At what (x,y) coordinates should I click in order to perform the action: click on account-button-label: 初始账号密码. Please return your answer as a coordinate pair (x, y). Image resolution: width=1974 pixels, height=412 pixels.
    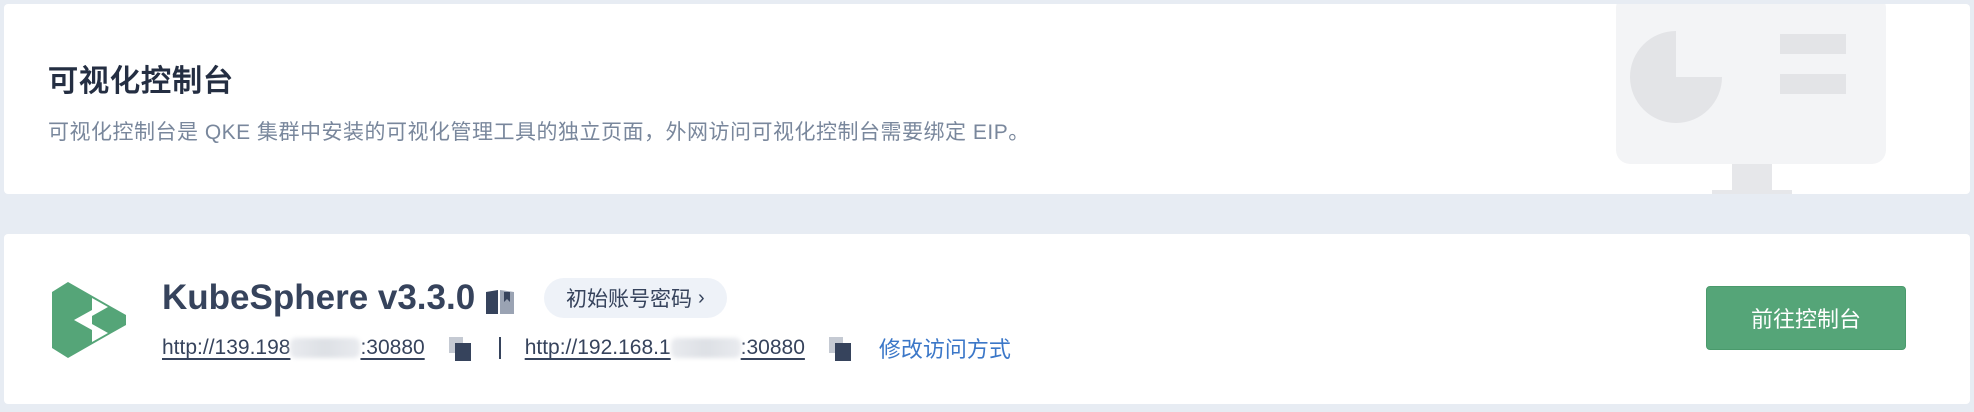
    Looking at the image, I should click on (629, 299).